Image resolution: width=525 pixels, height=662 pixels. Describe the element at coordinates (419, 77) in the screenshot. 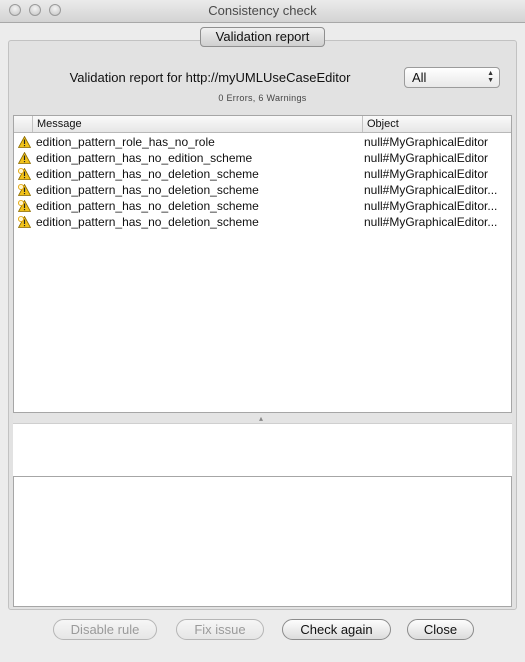

I see `filter-selected-value: All` at that location.